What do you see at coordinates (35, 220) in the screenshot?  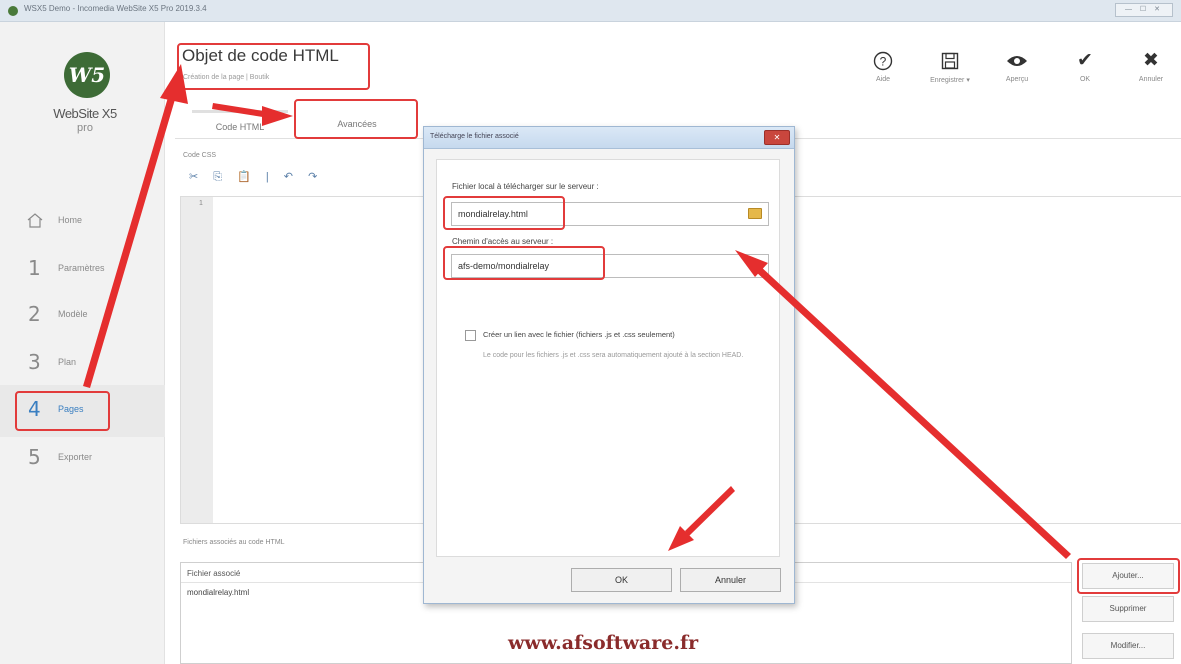 I see `home-icon` at bounding box center [35, 220].